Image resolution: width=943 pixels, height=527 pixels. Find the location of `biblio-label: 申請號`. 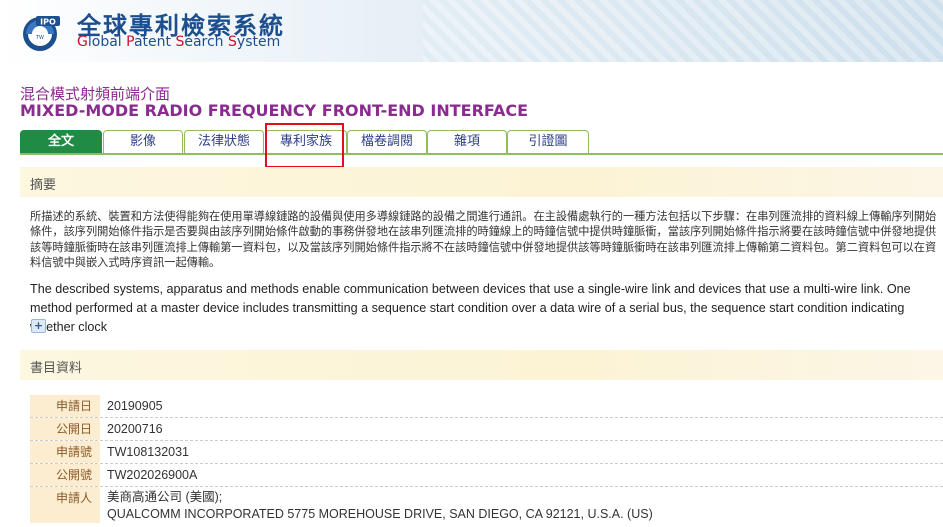

biblio-label: 申請號 is located at coordinates (65, 452).